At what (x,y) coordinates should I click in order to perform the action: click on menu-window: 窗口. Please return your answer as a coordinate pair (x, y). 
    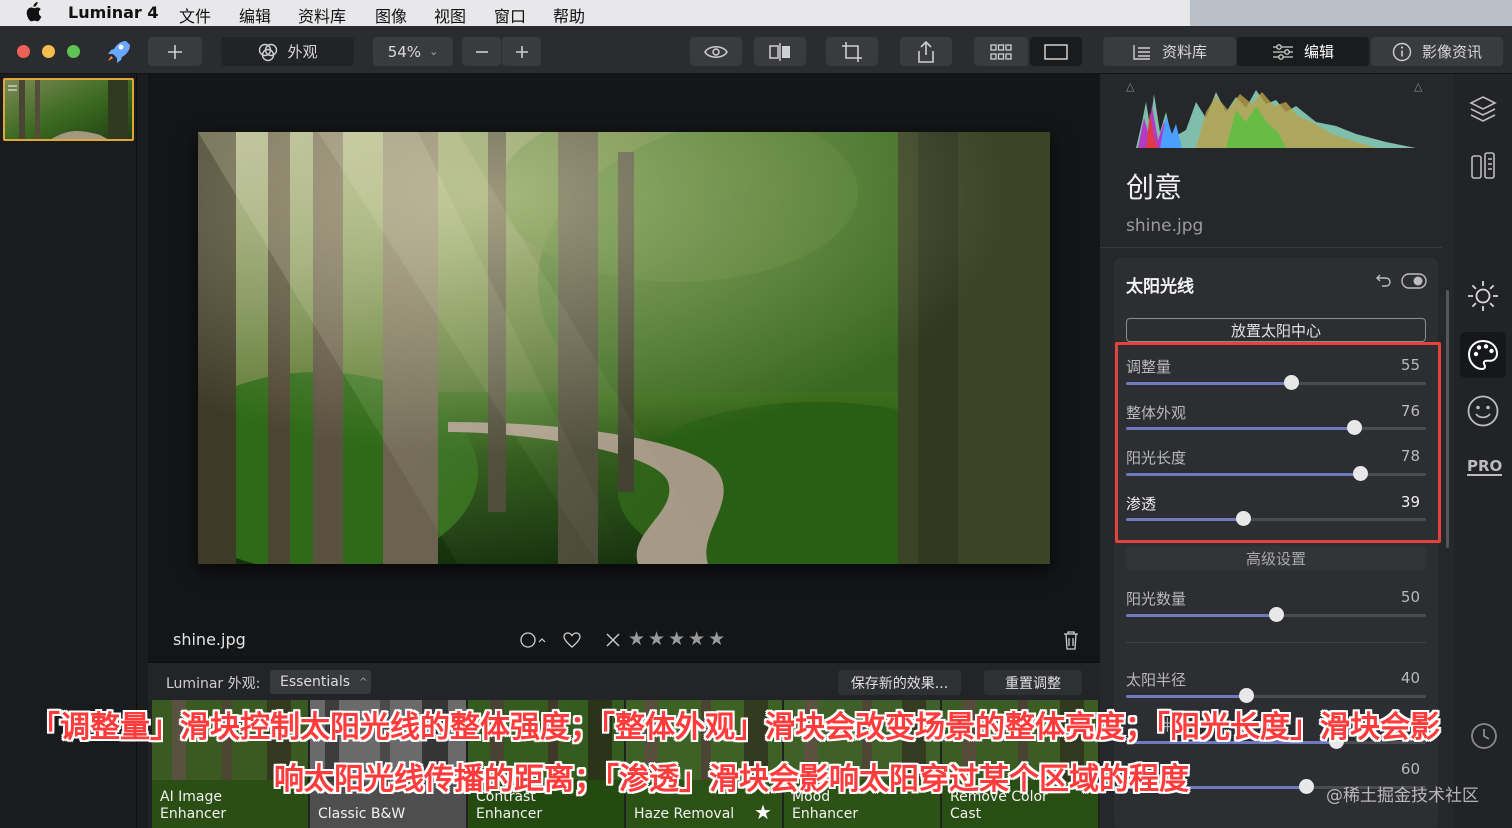
    Looking at the image, I should click on (510, 15).